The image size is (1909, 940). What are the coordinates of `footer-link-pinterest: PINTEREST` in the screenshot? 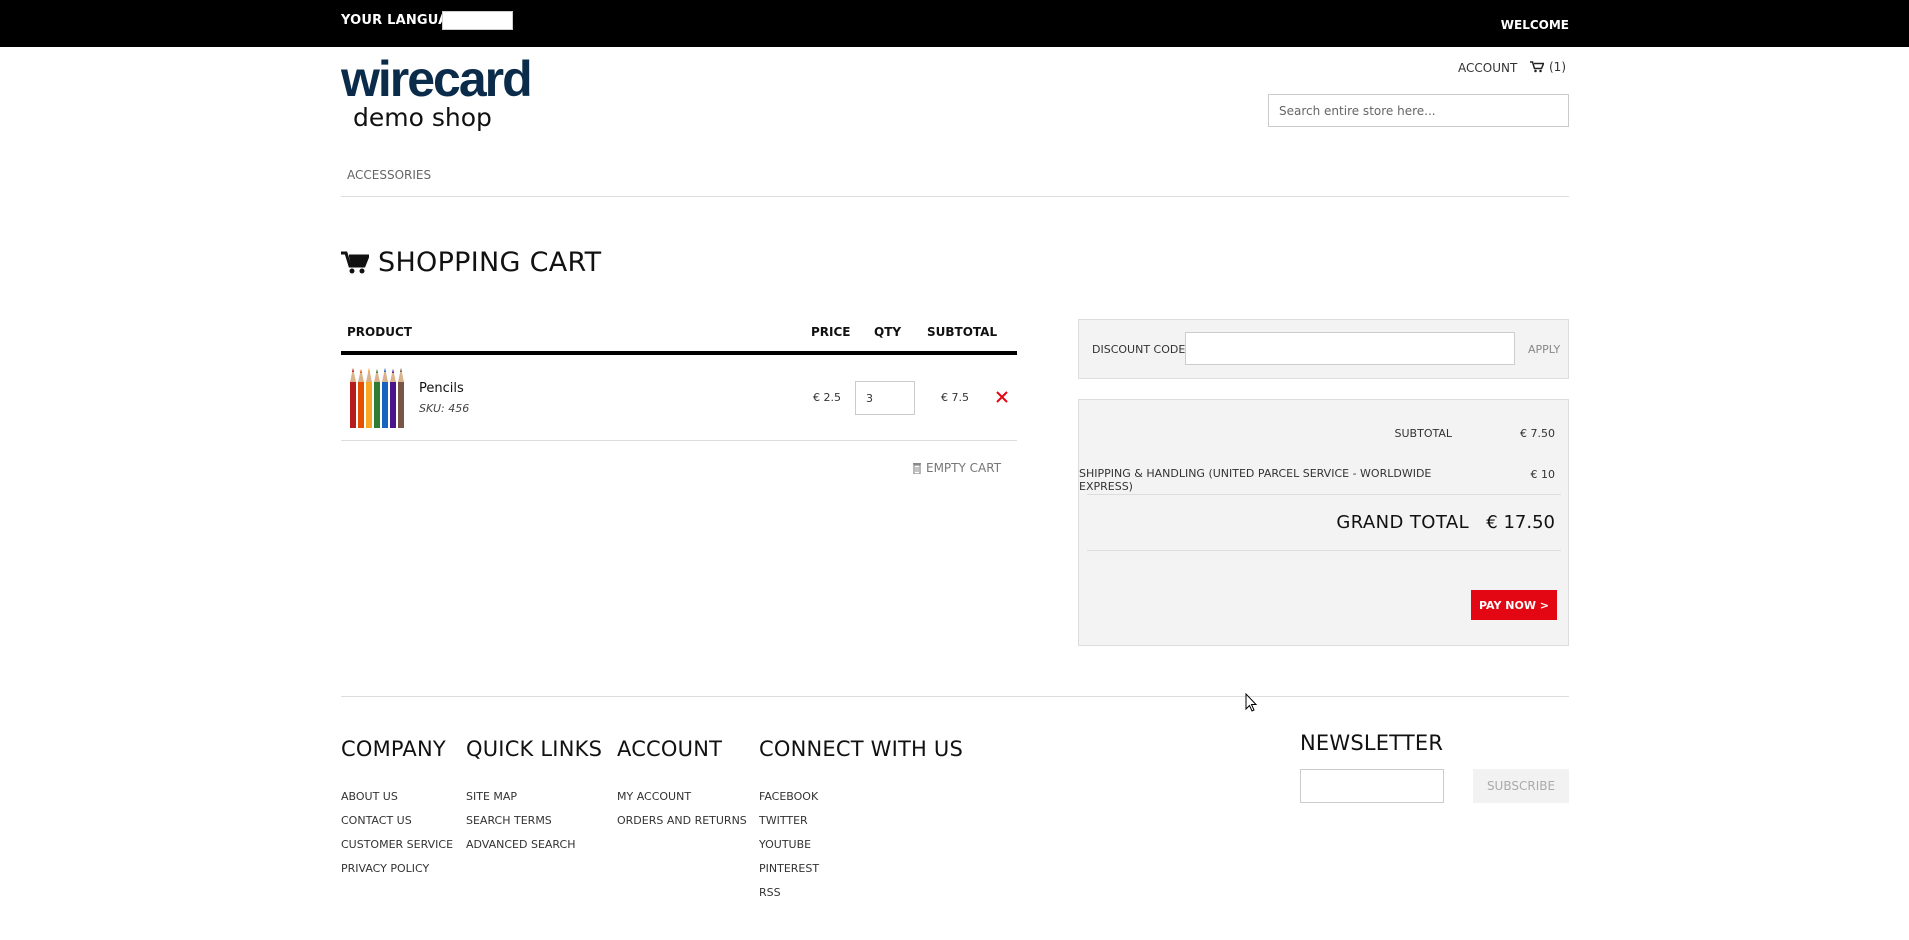 It's located at (789, 868).